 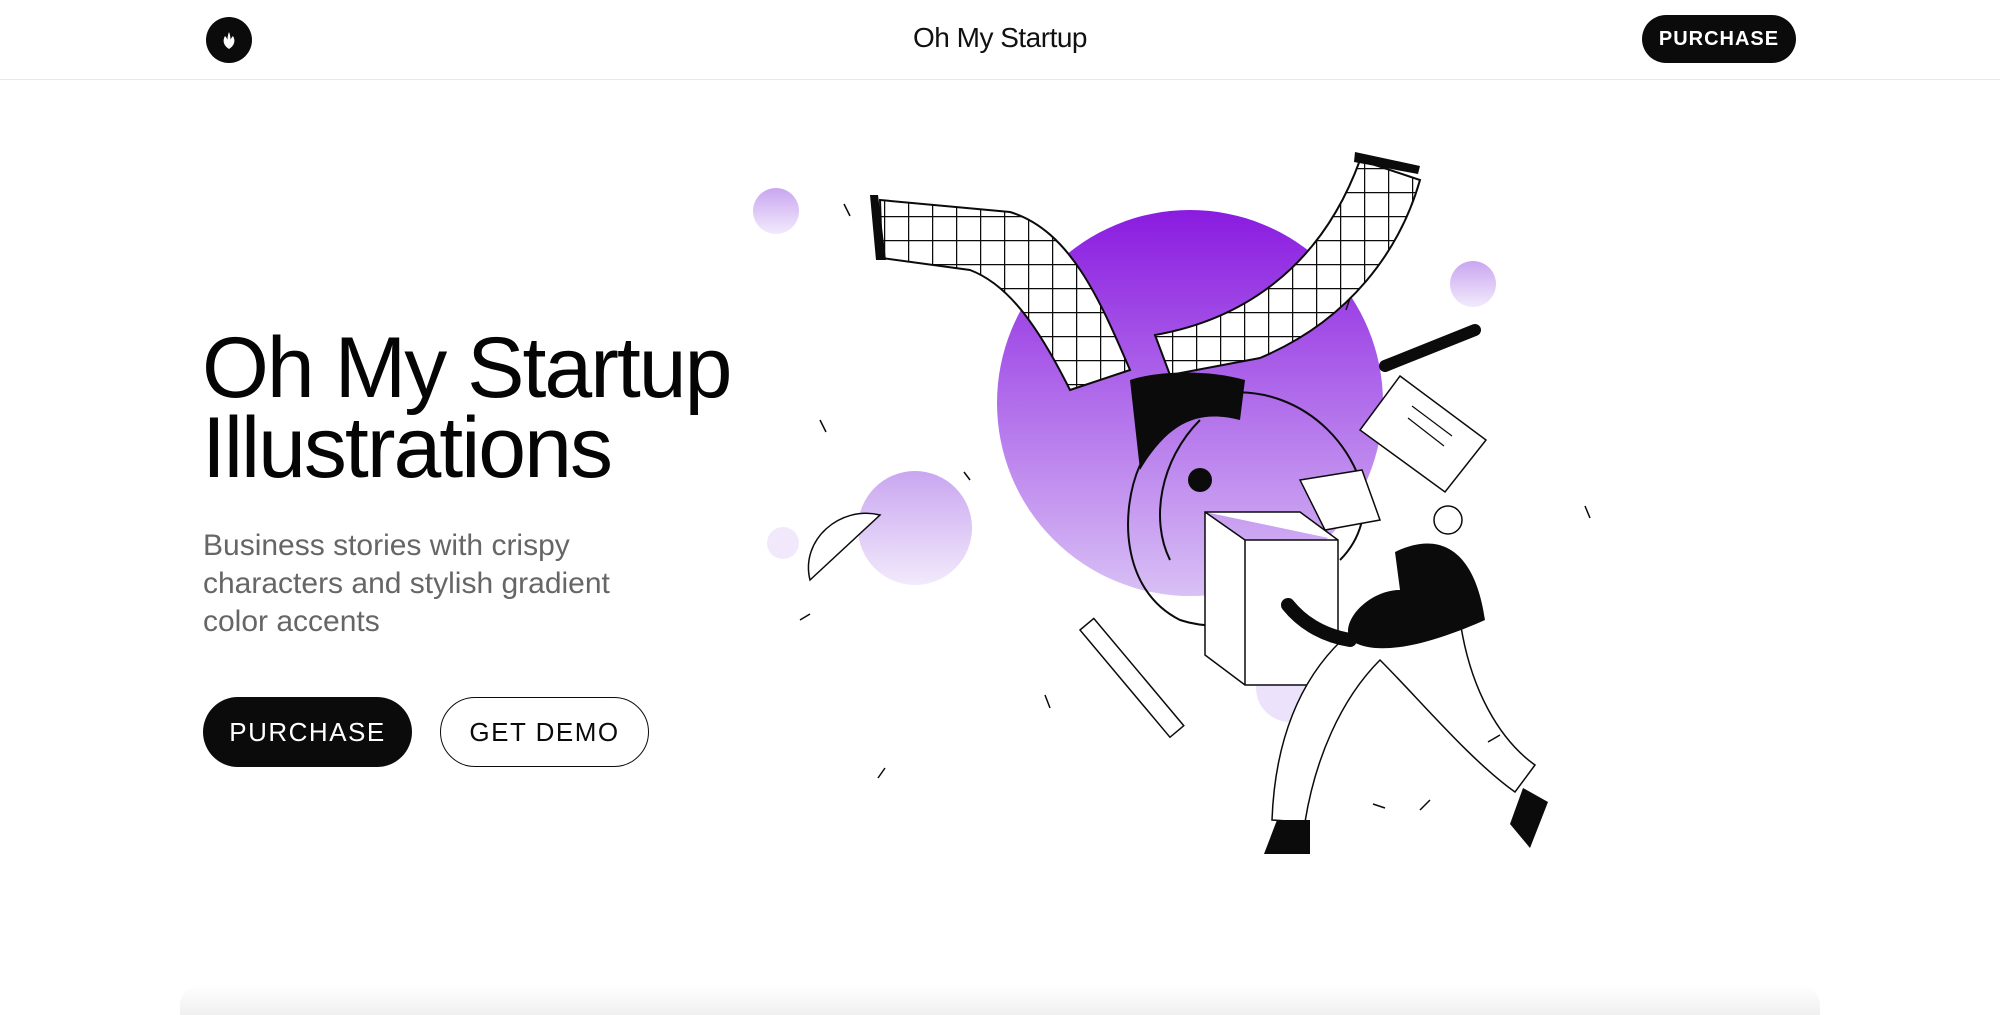 What do you see at coordinates (1000, 1000) in the screenshot?
I see `bottom-section-edge` at bounding box center [1000, 1000].